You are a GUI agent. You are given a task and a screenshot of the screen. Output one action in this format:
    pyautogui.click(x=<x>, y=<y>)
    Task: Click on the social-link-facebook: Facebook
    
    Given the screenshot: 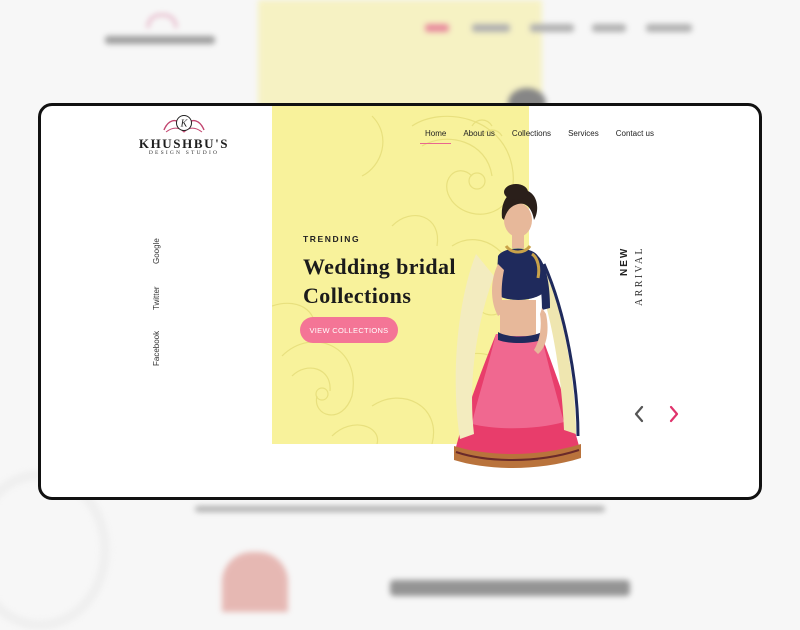 What is the action you would take?
    pyautogui.click(x=156, y=348)
    